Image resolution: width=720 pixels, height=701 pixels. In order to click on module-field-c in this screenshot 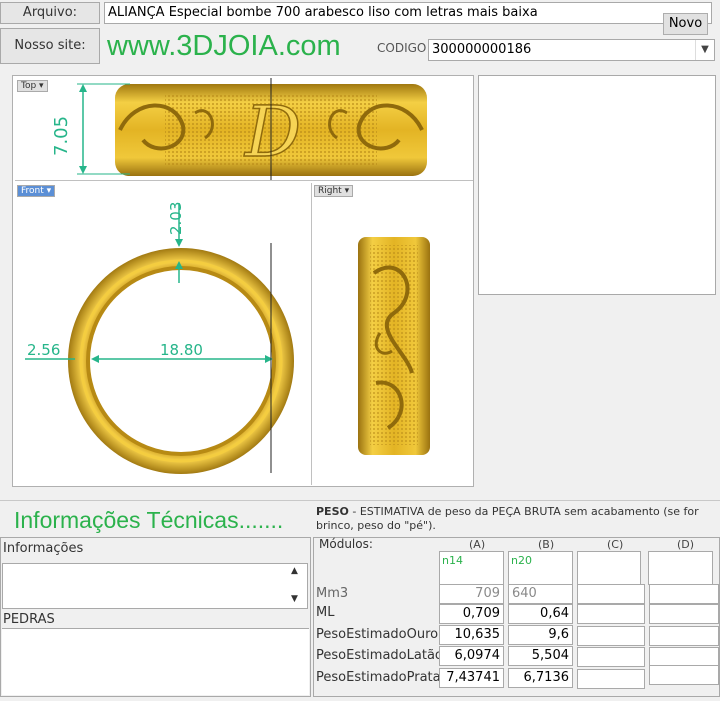, I will do `click(609, 568)`.